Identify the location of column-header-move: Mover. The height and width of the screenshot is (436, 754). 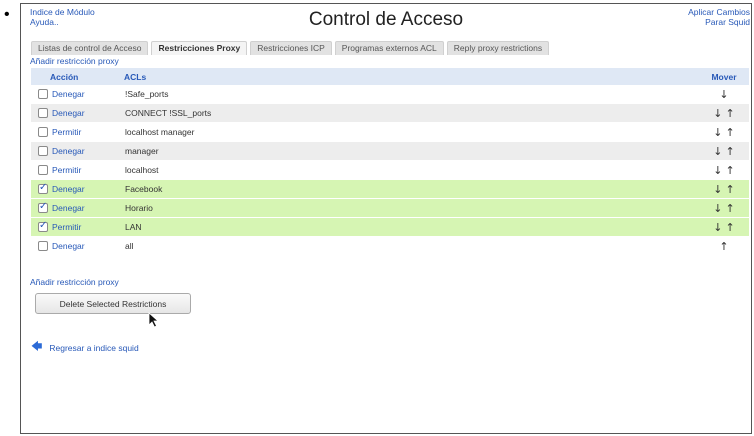
(724, 76).